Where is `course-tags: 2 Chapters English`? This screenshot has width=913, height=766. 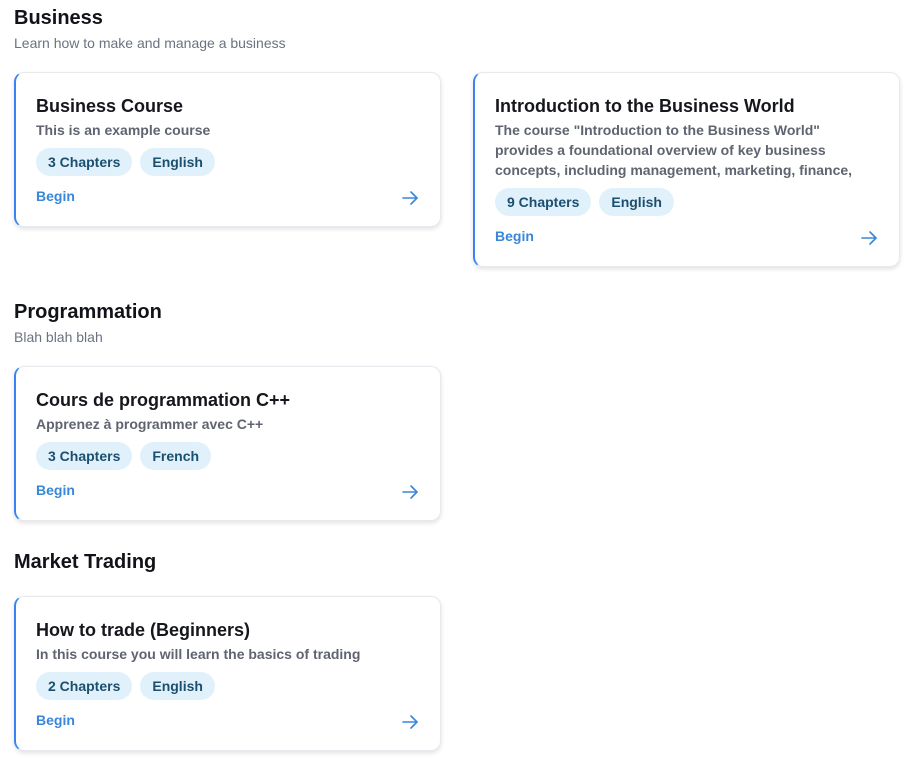 course-tags: 2 Chapters English is located at coordinates (228, 686).